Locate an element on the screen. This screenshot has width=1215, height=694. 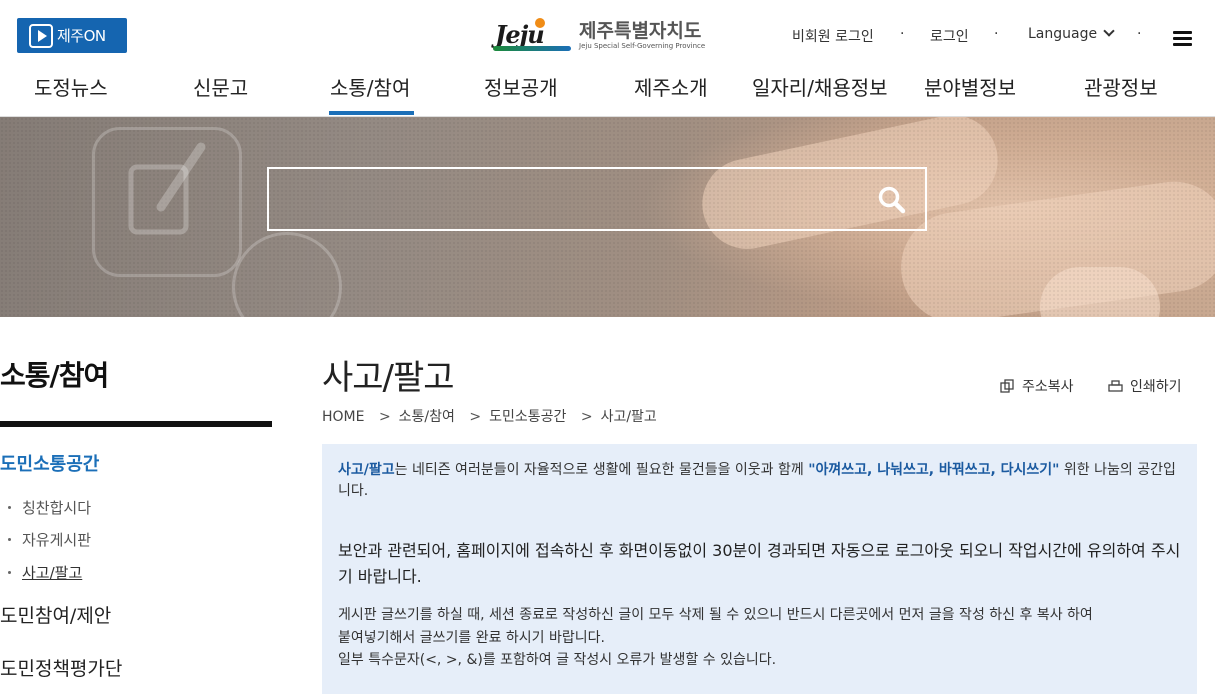
logo-text-en: Jeju Special Self-Governing Province is located at coordinates (642, 45).